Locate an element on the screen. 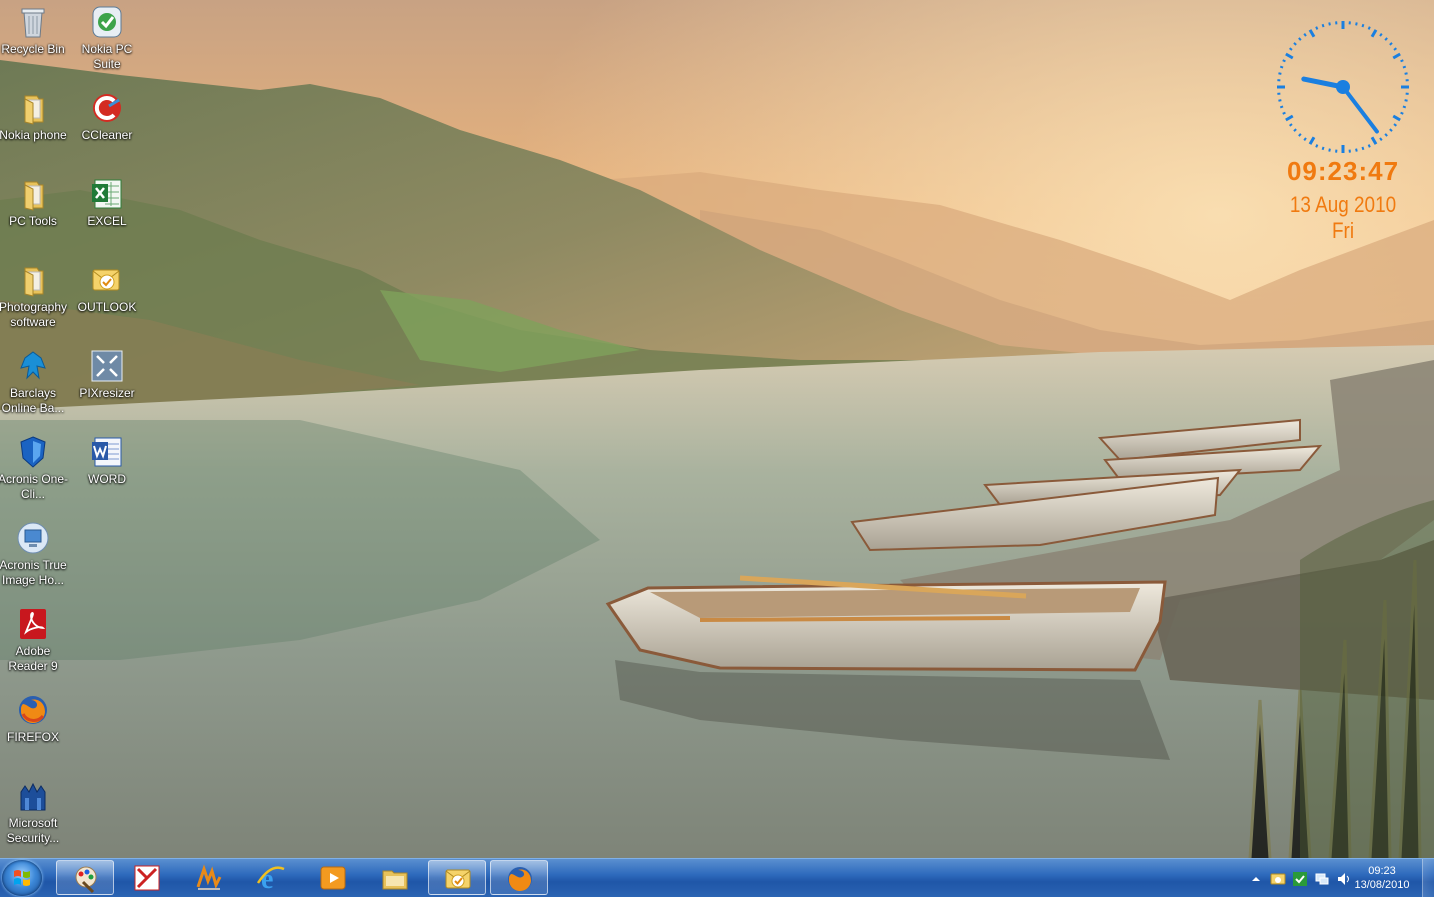 The height and width of the screenshot is (901, 1434). acronis-shield-icon is located at coordinates (33, 452).